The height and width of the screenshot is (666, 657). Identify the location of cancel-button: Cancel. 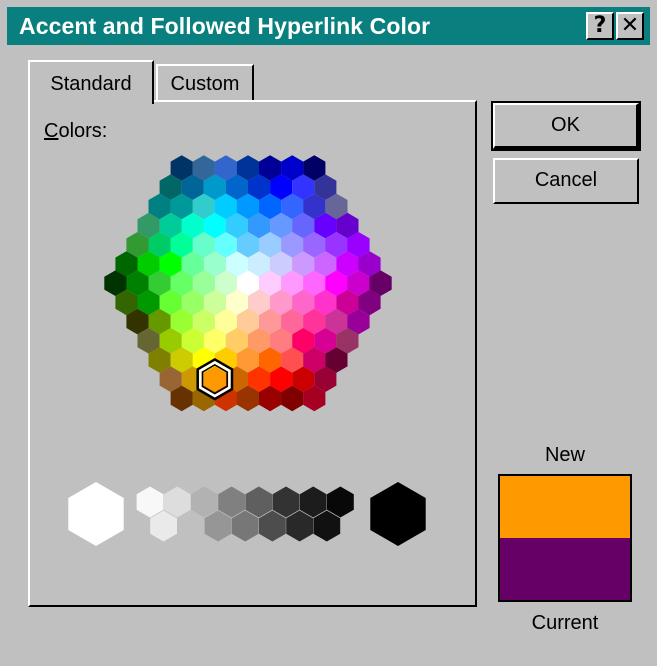
(566, 181).